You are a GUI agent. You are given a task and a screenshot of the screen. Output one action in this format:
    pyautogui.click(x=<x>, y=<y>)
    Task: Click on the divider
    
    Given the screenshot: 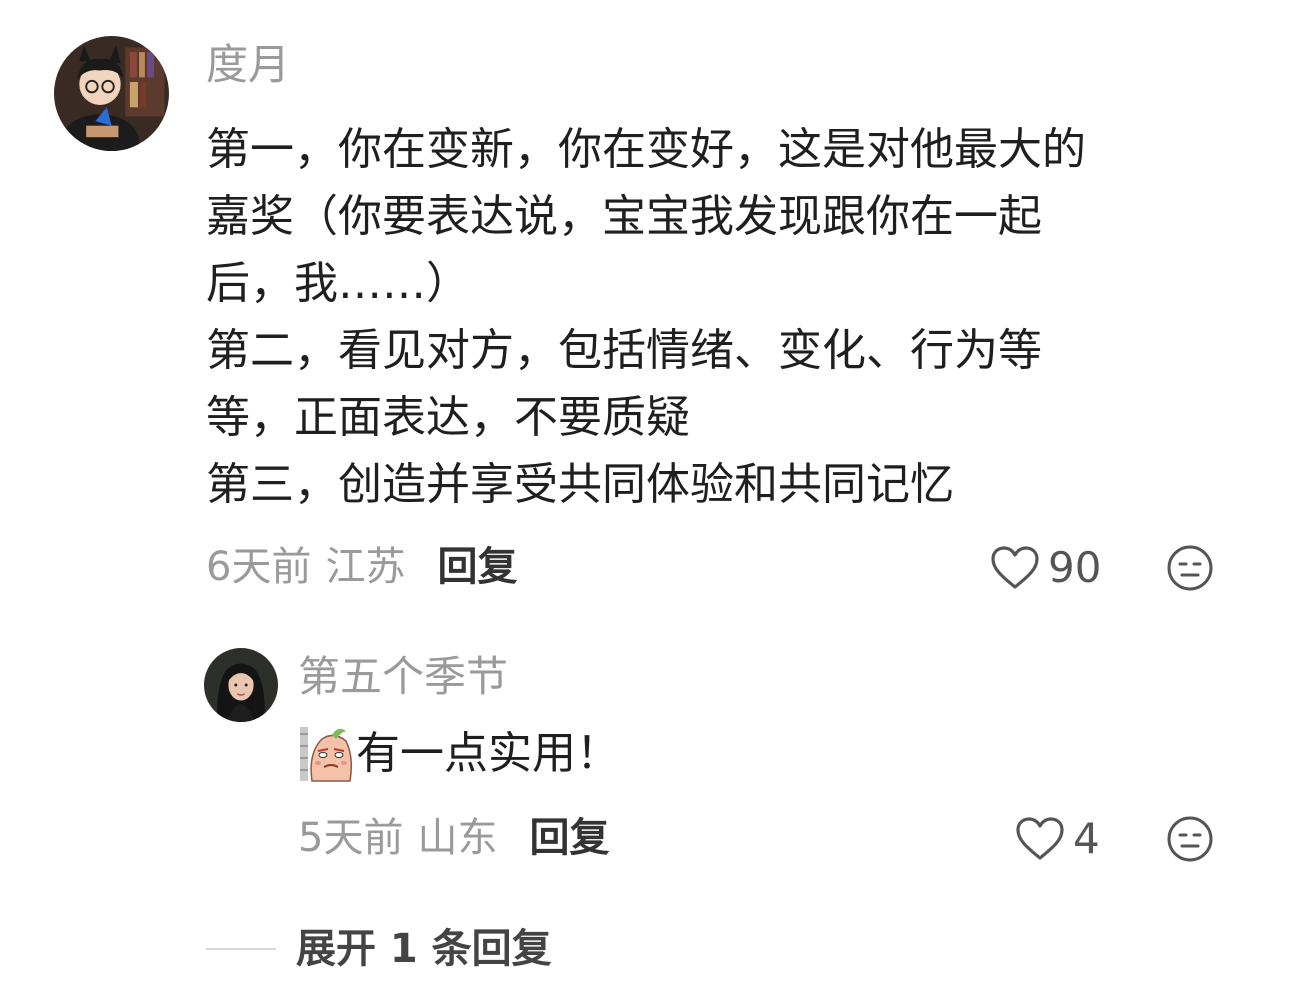 What is the action you would take?
    pyautogui.click(x=241, y=949)
    